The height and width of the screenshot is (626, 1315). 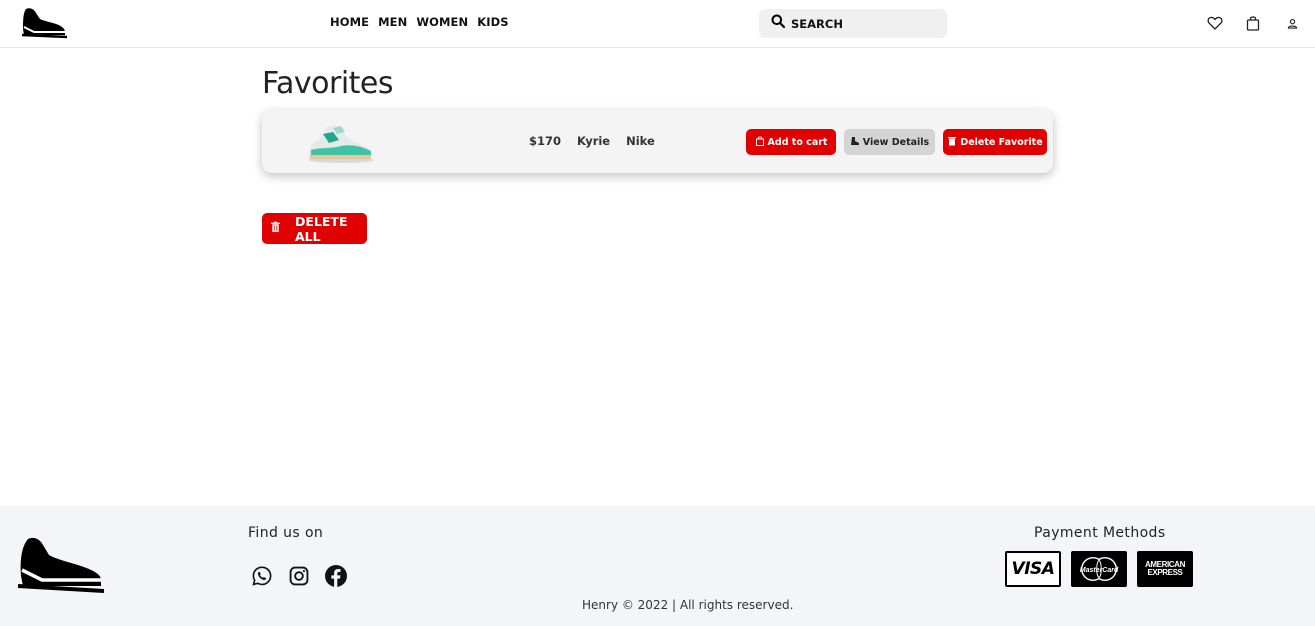 I want to click on bag-icon, so click(x=760, y=142).